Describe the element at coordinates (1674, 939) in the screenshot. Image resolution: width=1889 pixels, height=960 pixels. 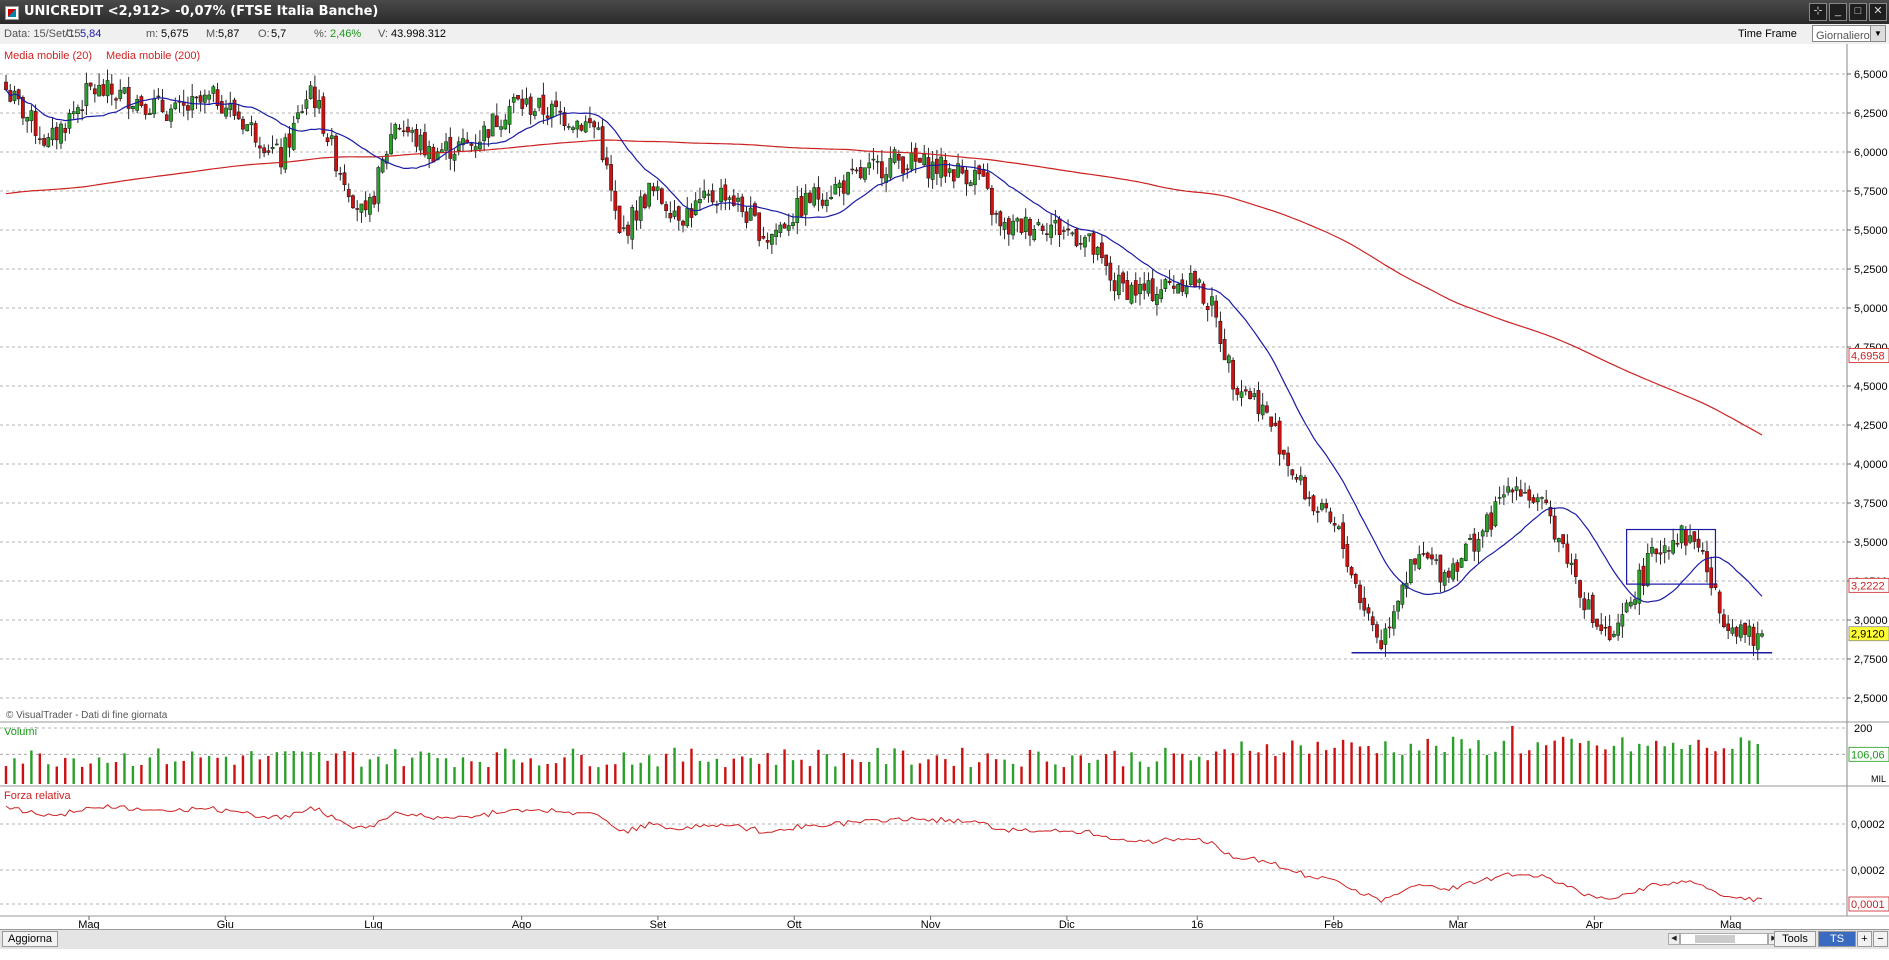
I see `scroll-left-icon: ◀` at that location.